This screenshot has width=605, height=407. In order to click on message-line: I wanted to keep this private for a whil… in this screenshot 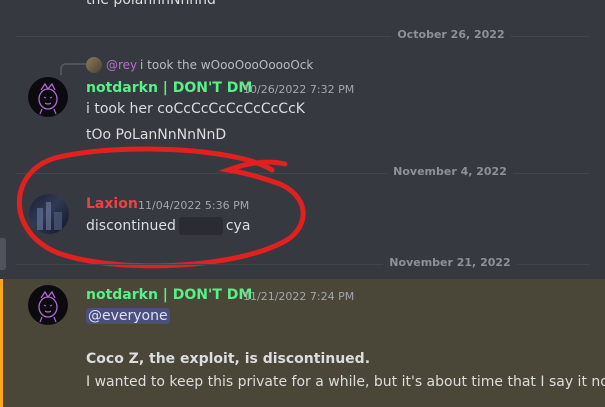, I will do `click(345, 382)`.